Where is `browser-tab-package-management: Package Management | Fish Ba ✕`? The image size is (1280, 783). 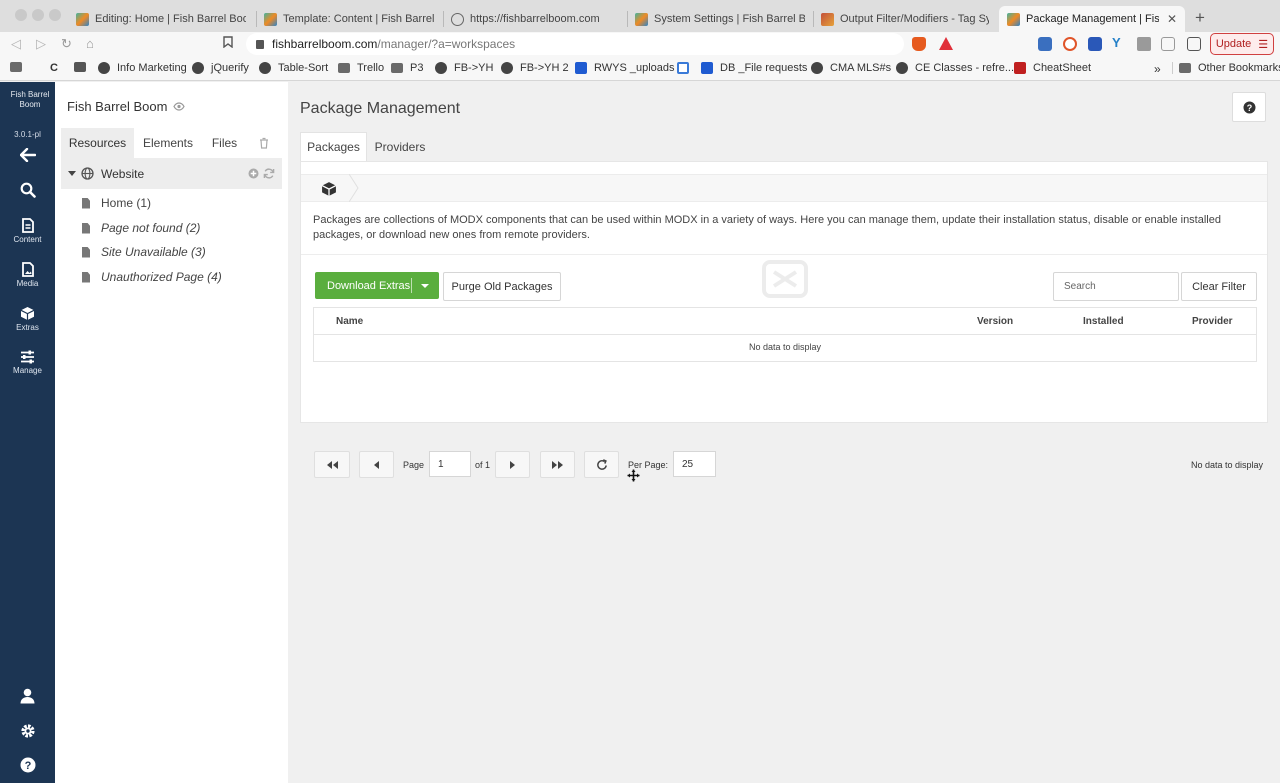 browser-tab-package-management: Package Management | Fish Ba ✕ is located at coordinates (1092, 19).